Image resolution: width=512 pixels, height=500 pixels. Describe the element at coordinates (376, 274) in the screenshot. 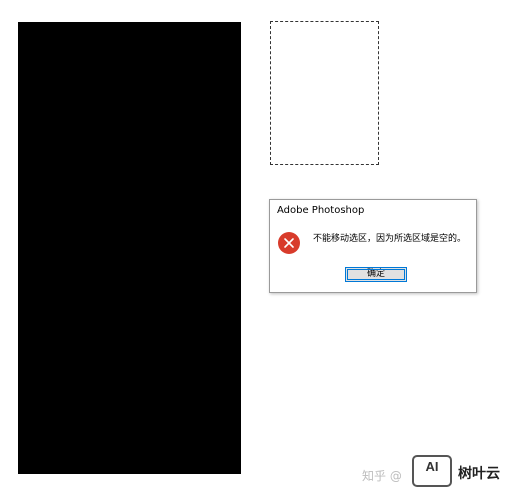

I see `ok-button: 确定` at that location.